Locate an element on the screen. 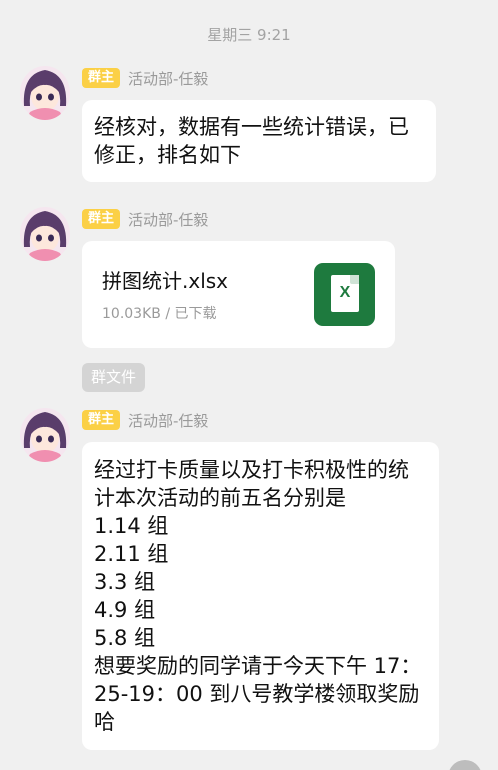  file-card: 拼图统计.xlsx 10.03KB / 已下载 X is located at coordinates (238, 294).